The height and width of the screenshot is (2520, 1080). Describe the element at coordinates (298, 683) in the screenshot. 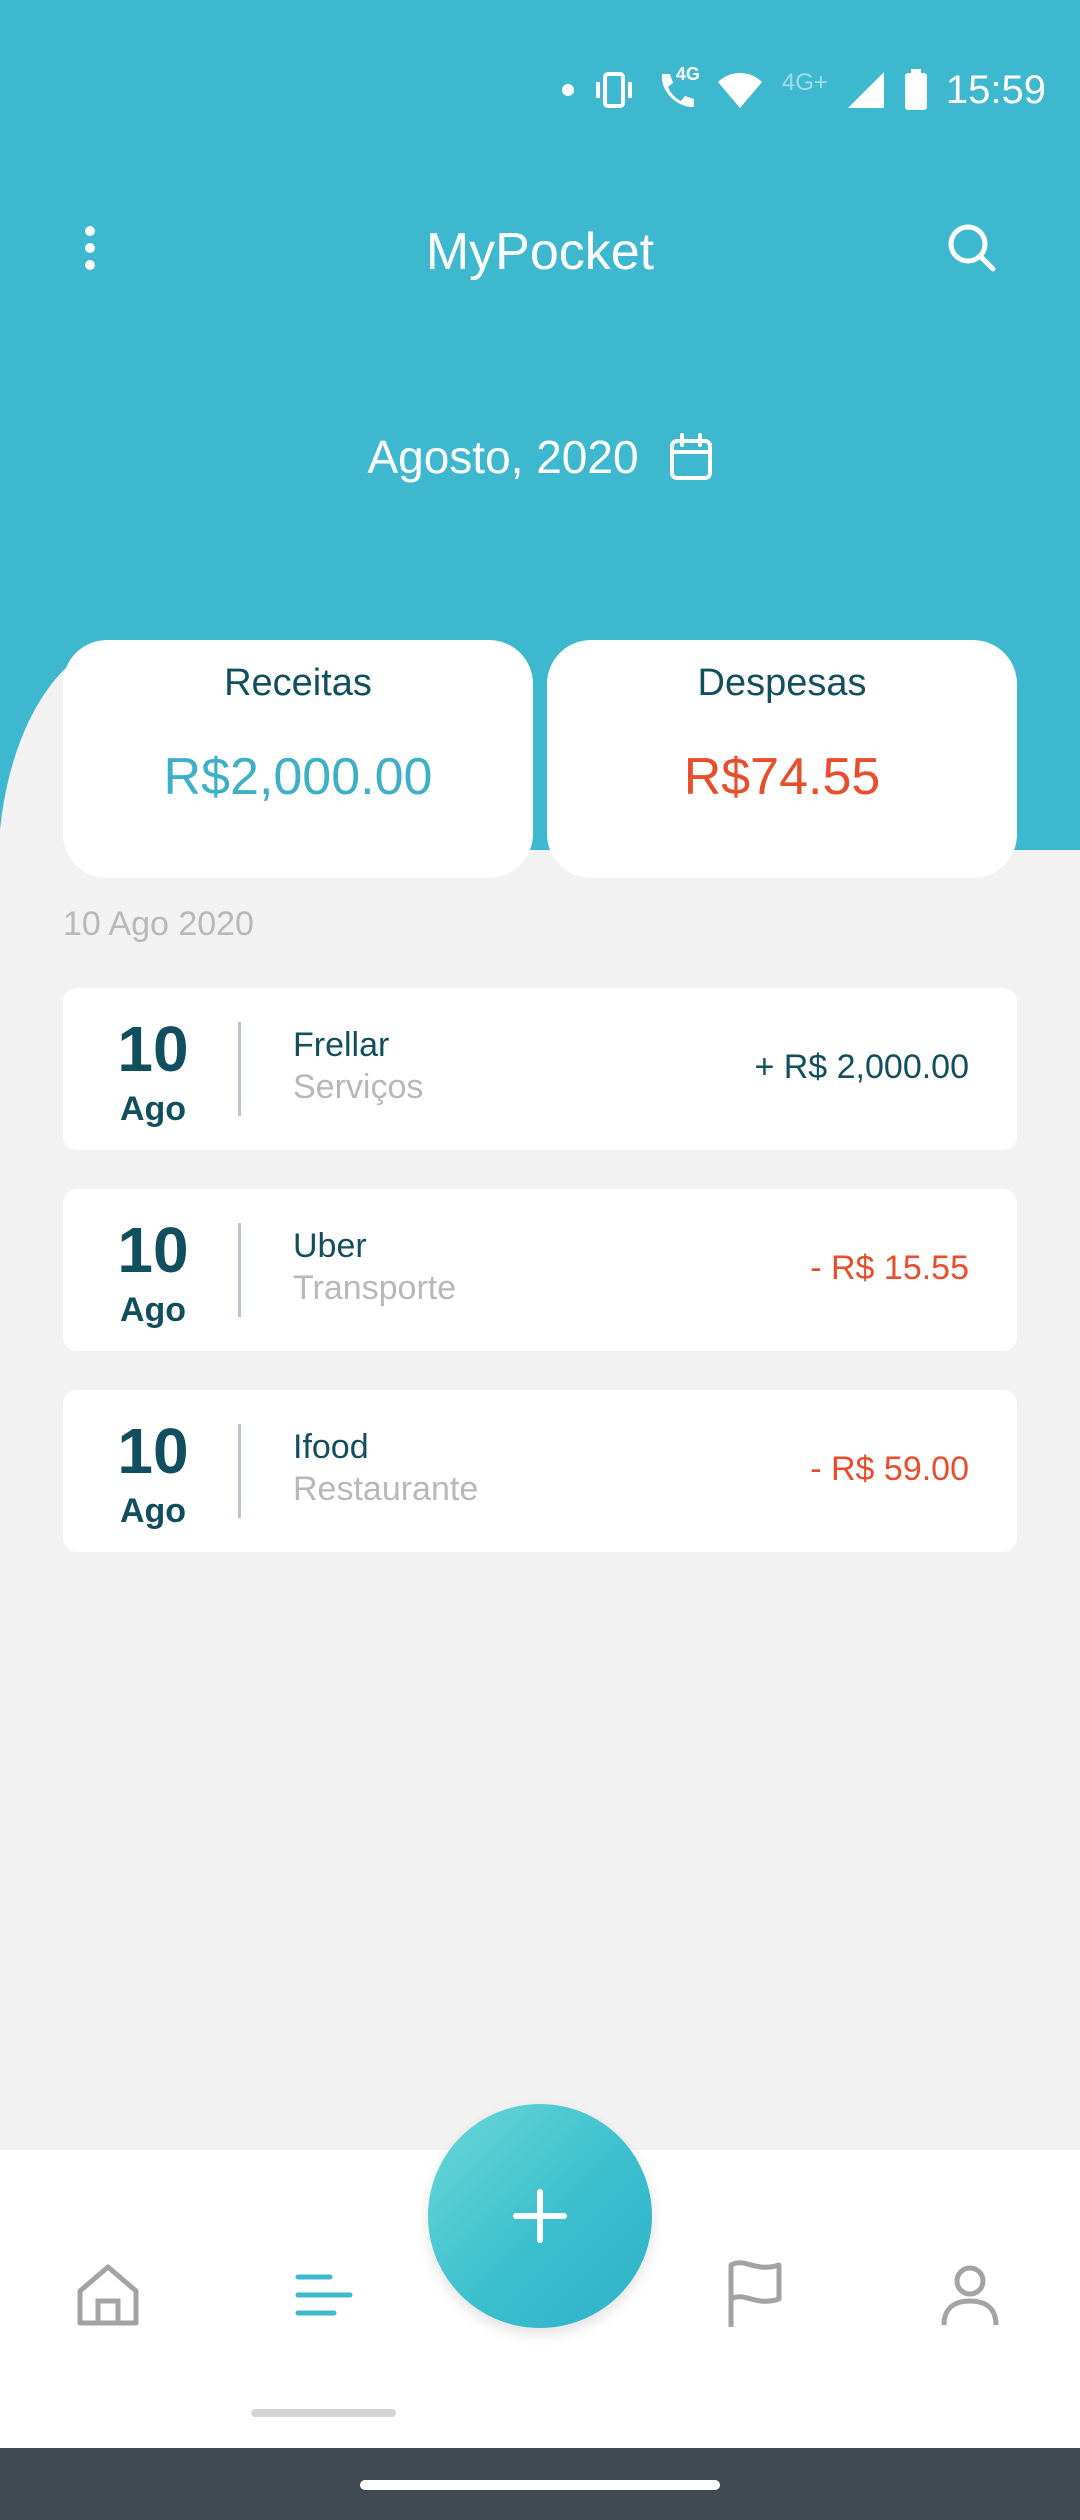

I see `income-label: Receitas` at that location.